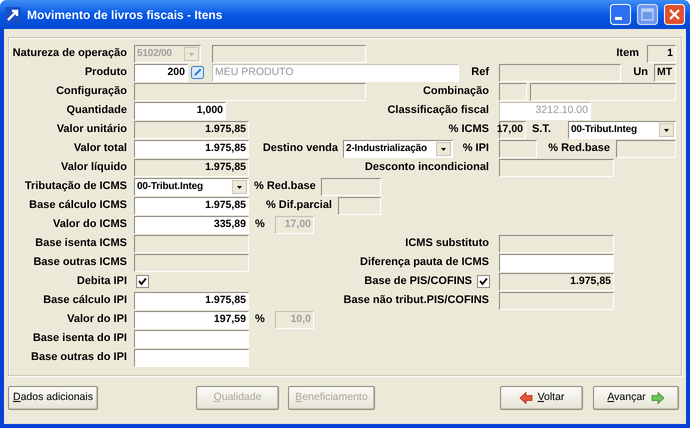  I want to click on field-label: Valor líquido, so click(93, 168).